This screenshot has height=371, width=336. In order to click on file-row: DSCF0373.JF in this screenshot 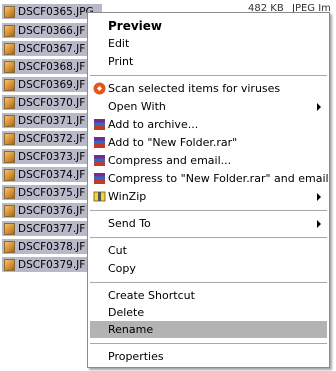, I will do `click(48, 156)`.